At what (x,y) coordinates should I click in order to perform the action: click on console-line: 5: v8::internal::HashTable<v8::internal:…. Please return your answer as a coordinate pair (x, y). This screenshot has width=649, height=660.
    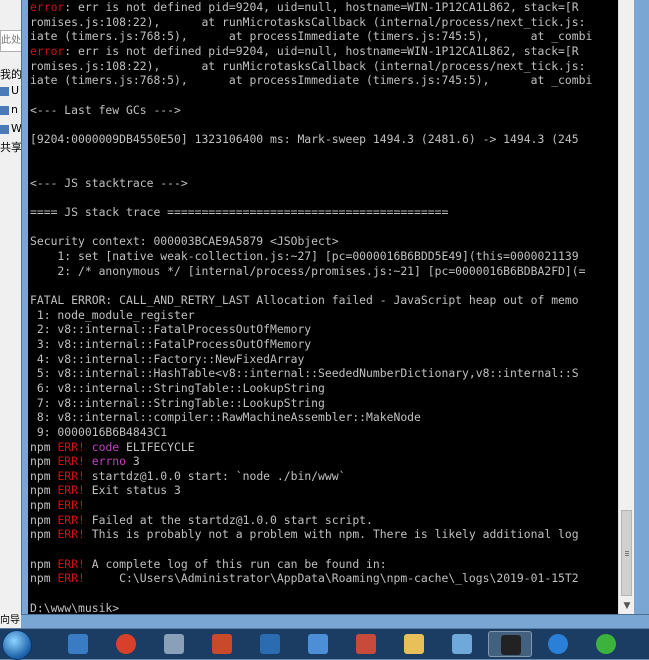
    Looking at the image, I should click on (304, 373).